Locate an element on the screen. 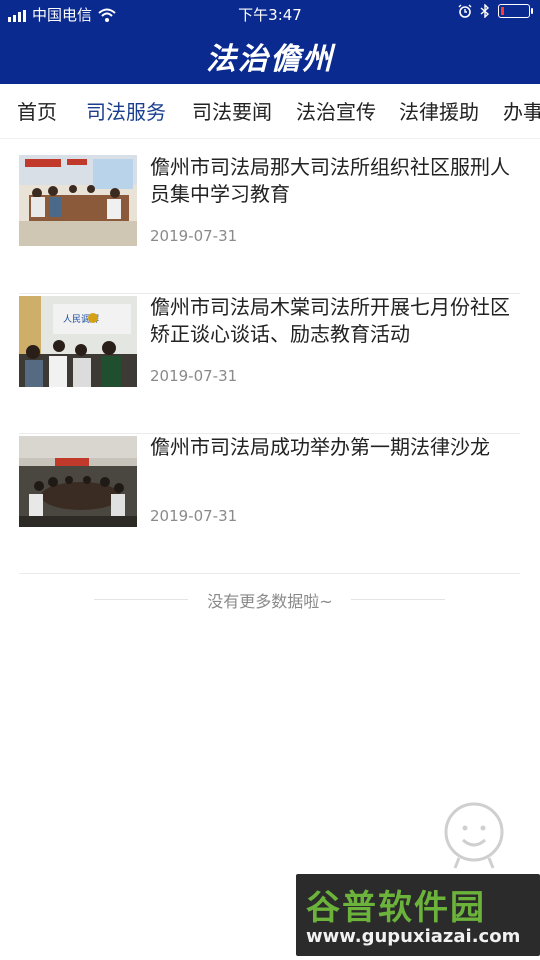 The image size is (540, 960). app-header: 中国电信 下午3:47 法治儋州 is located at coordinates (270, 42).